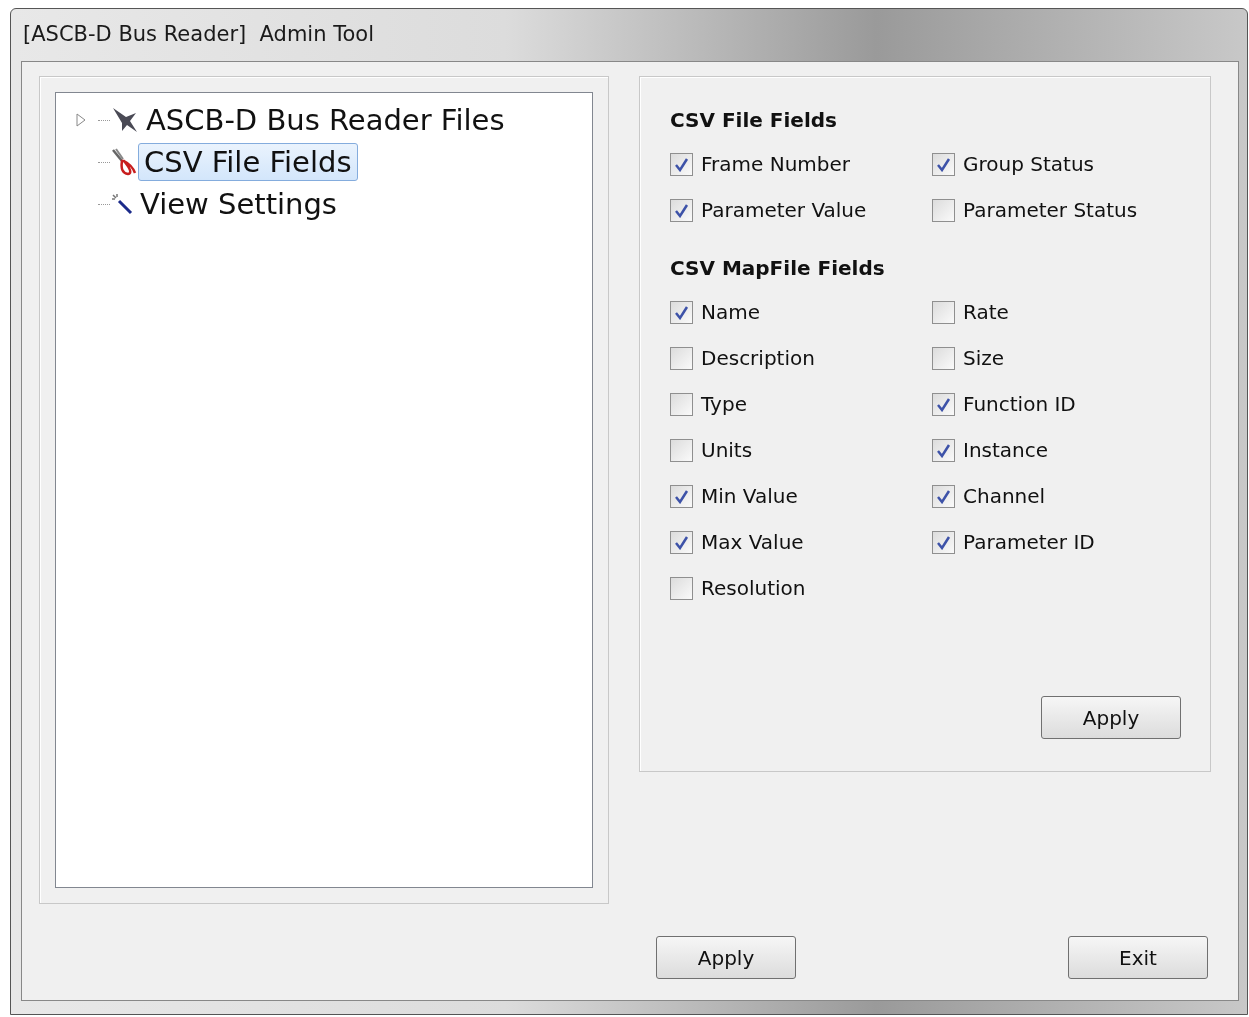 This screenshot has height=1017, width=1249. Describe the element at coordinates (1006, 450) in the screenshot. I see `checkbox-label: Instance` at that location.